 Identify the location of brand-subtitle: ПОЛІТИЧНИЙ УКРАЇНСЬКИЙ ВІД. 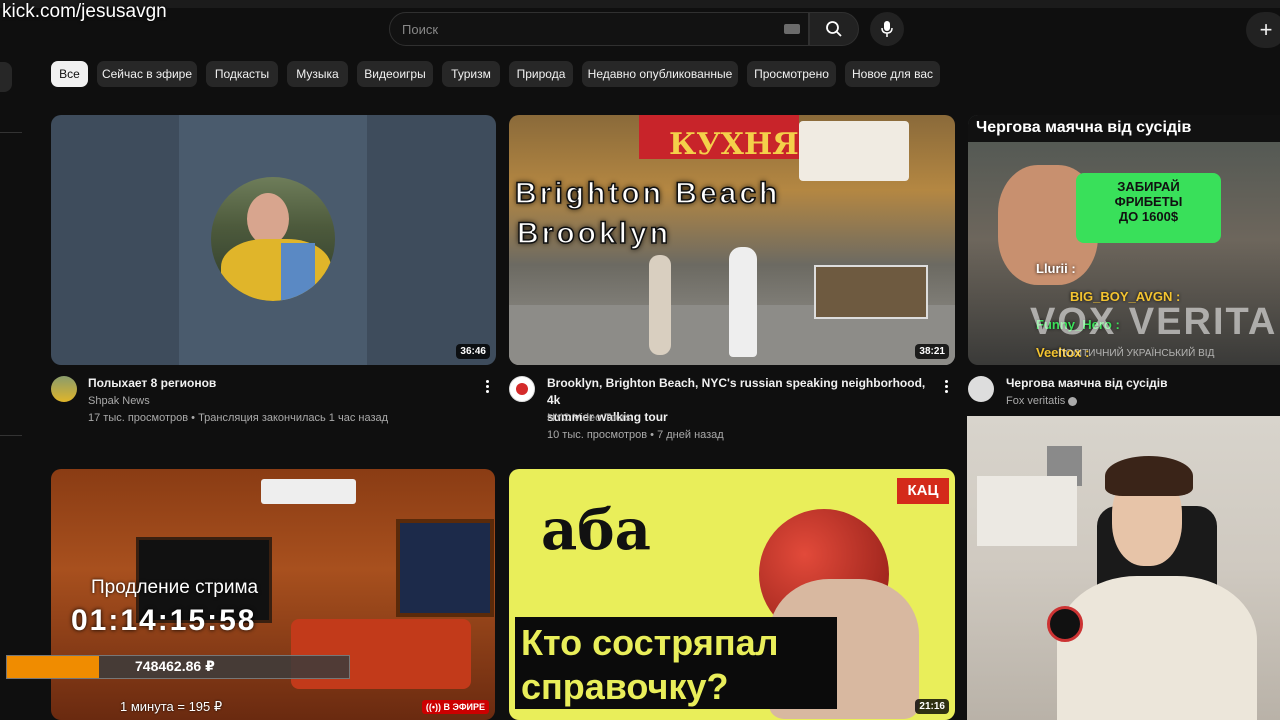
(1136, 353).